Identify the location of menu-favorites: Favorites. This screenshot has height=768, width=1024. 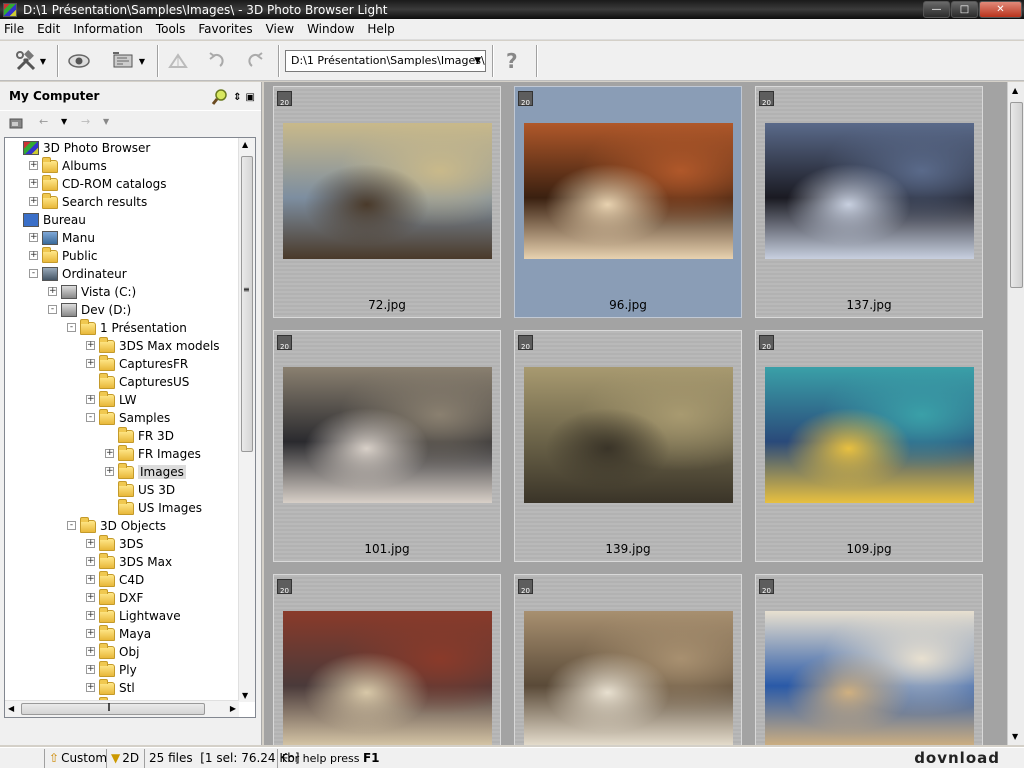
(226, 29).